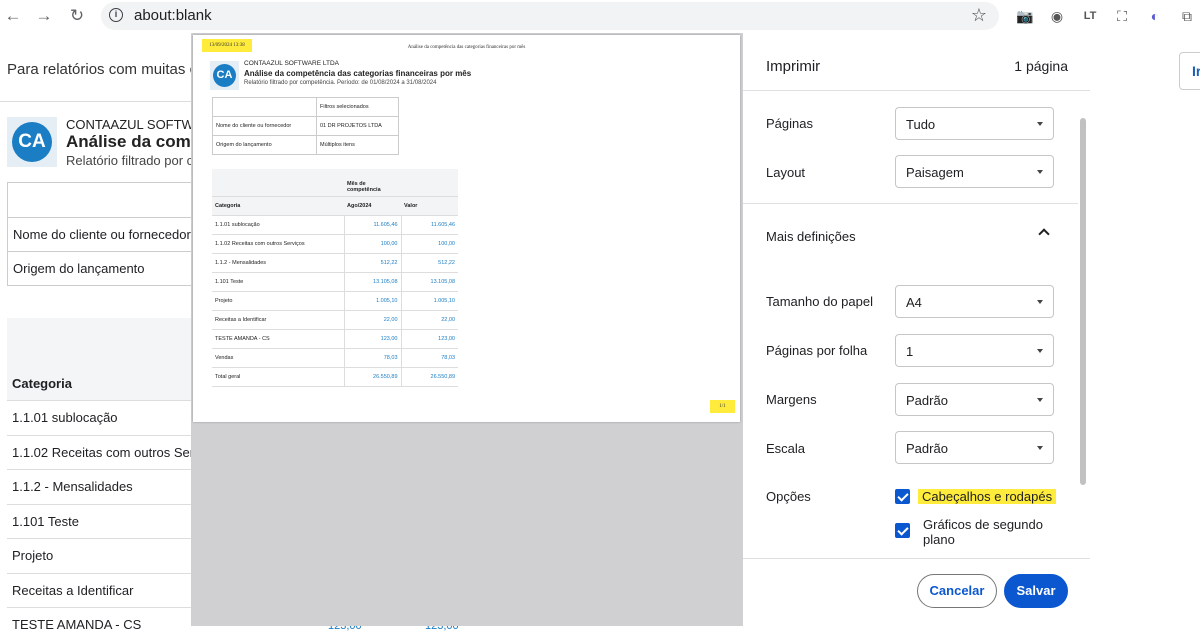 This screenshot has height=633, width=1200. Describe the element at coordinates (957, 591) in the screenshot. I see `cancel-button: Cancelar` at that location.